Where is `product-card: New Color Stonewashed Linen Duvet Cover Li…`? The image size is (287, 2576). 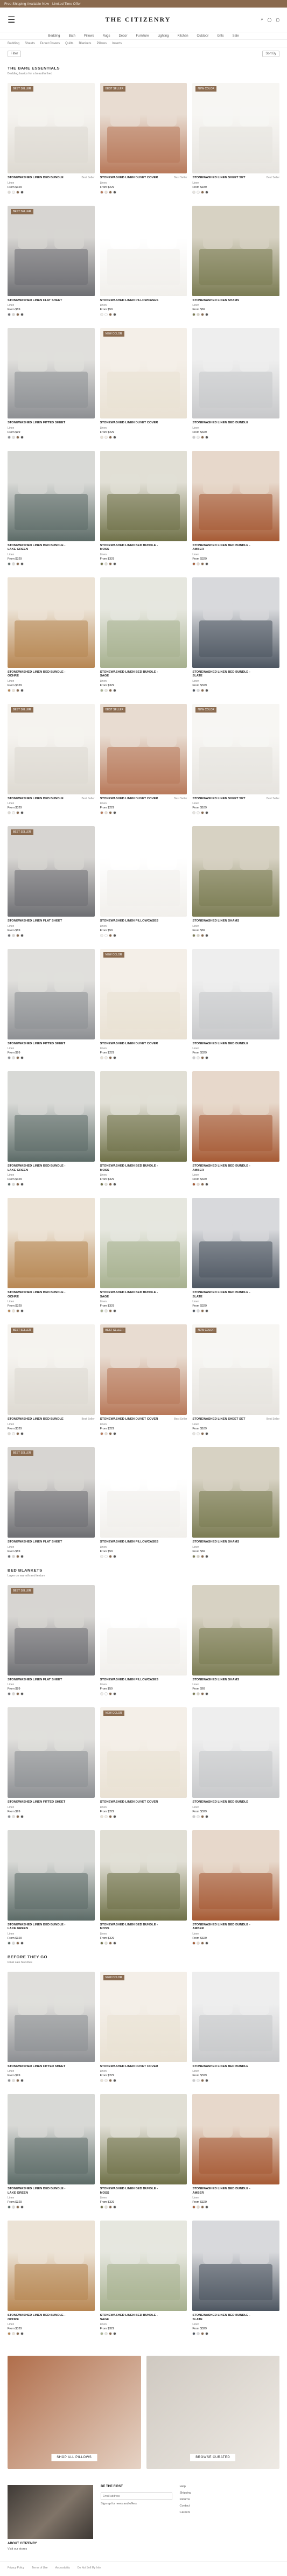
product-card: New Color Stonewashed Linen Duvet Cover Li… is located at coordinates (143, 1762).